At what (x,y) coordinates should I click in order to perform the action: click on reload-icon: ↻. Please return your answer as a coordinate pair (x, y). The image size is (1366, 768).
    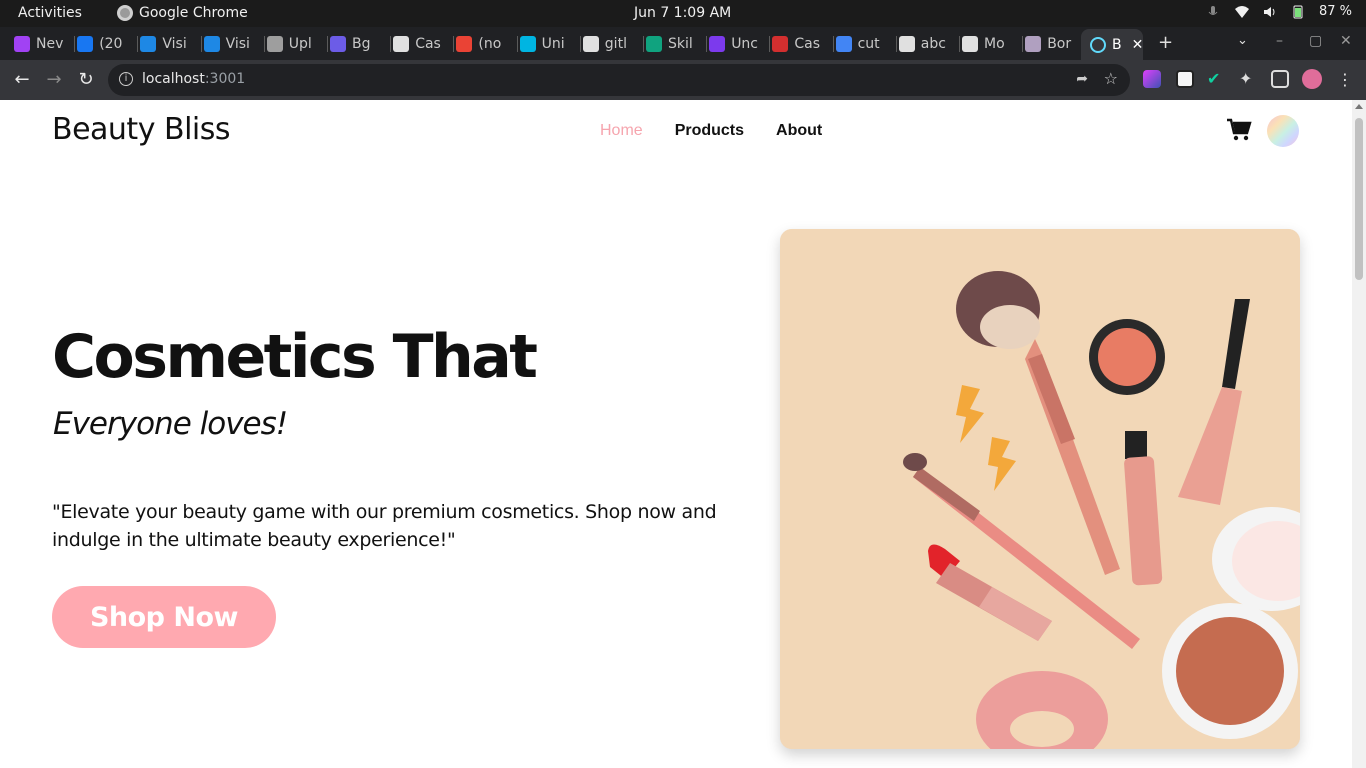
    Looking at the image, I should click on (86, 80).